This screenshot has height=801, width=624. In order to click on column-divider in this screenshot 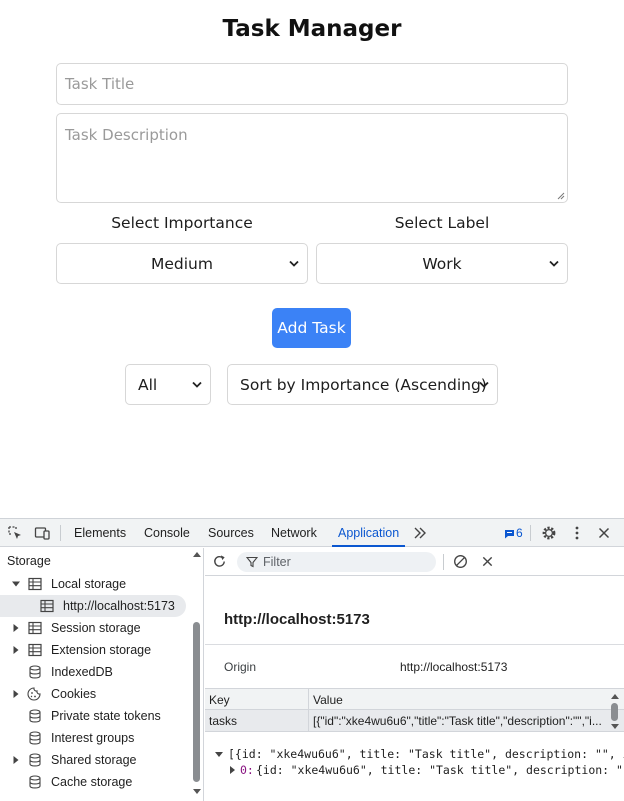, I will do `click(308, 710)`.